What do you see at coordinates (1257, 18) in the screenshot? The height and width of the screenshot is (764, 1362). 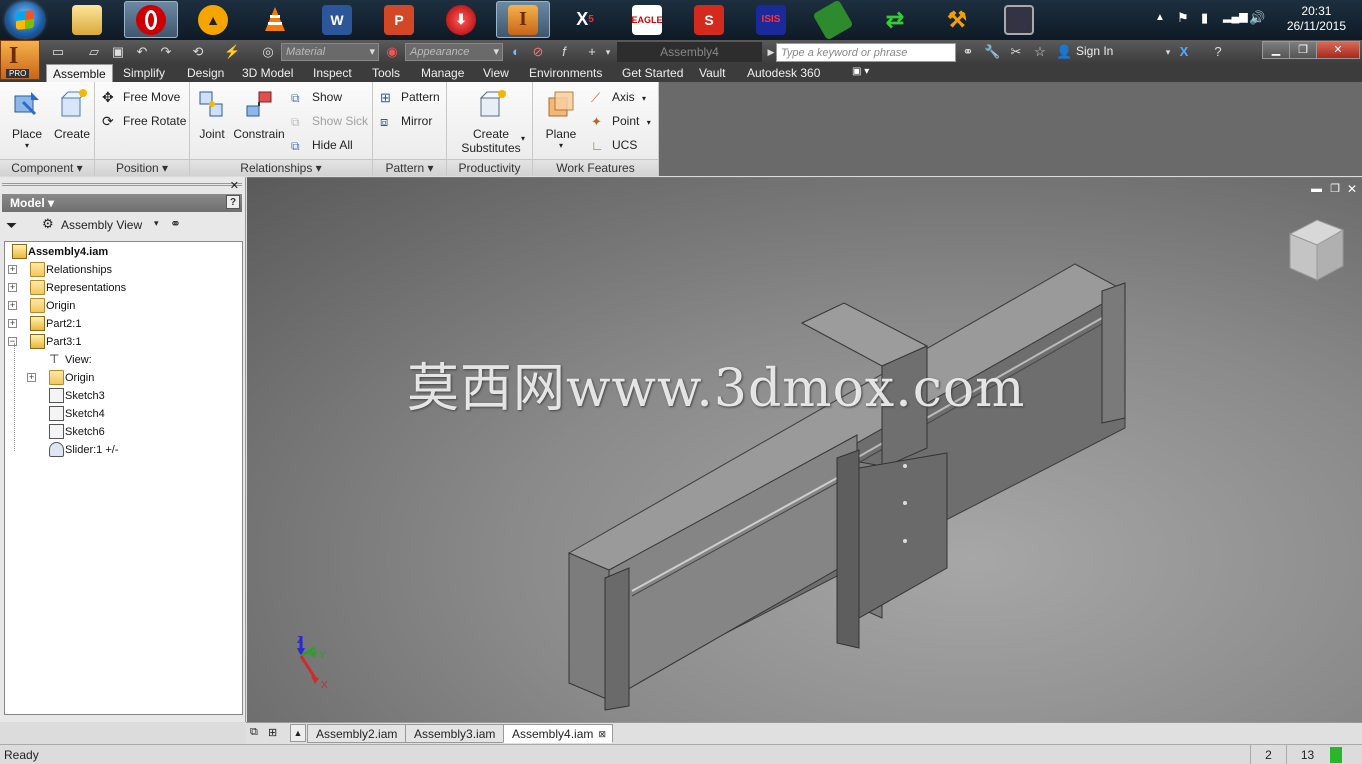 I see `volume-icon: 🔊` at bounding box center [1257, 18].